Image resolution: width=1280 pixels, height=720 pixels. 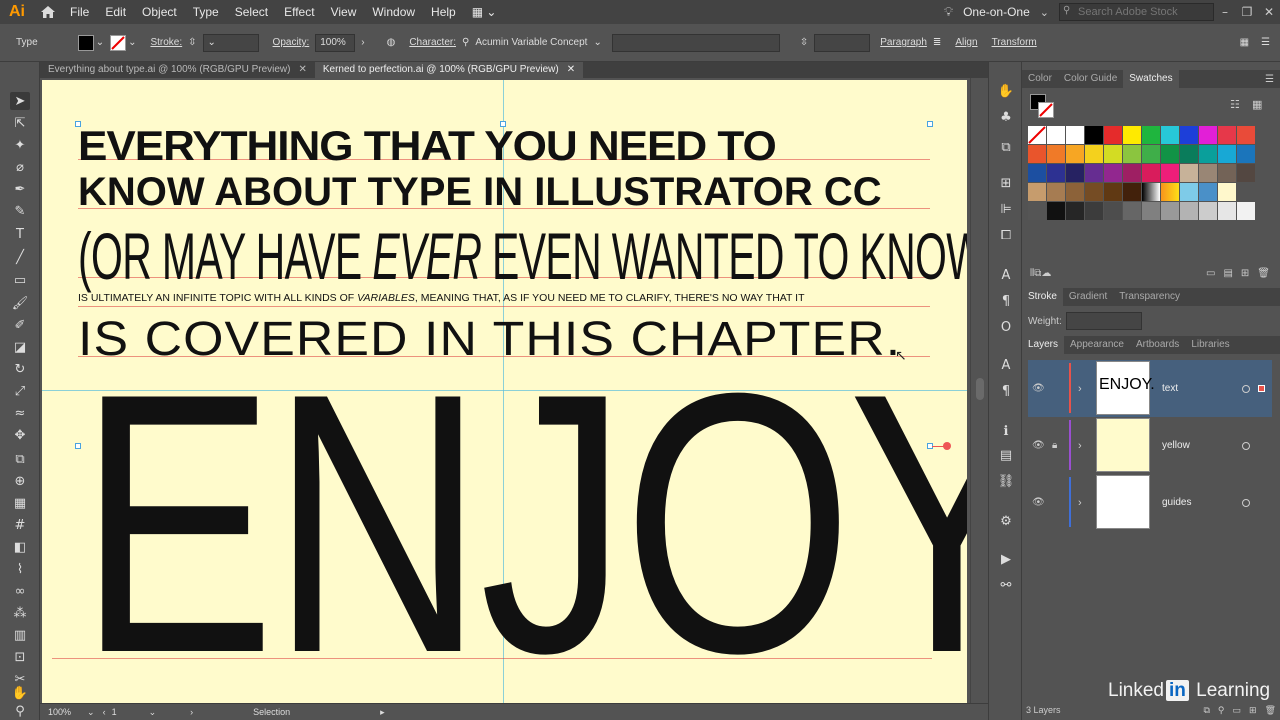 I want to click on bounding-box-handle, so click(x=930, y=124).